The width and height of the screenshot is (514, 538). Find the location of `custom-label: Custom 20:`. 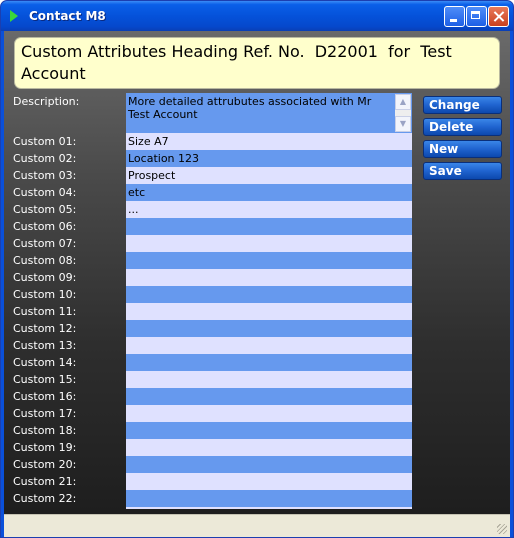

custom-label: Custom 20: is located at coordinates (45, 464).